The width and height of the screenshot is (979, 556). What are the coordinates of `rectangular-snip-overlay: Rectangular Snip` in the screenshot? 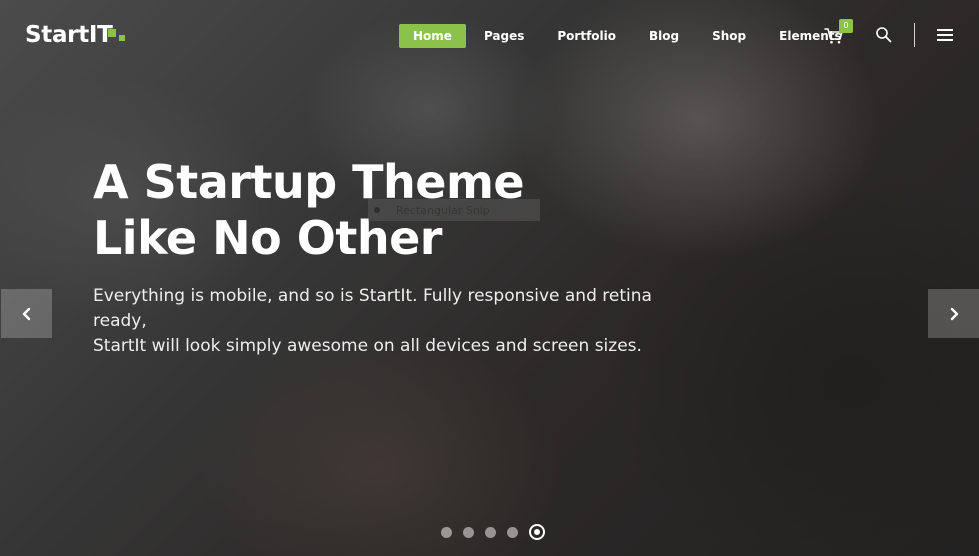 It's located at (454, 210).